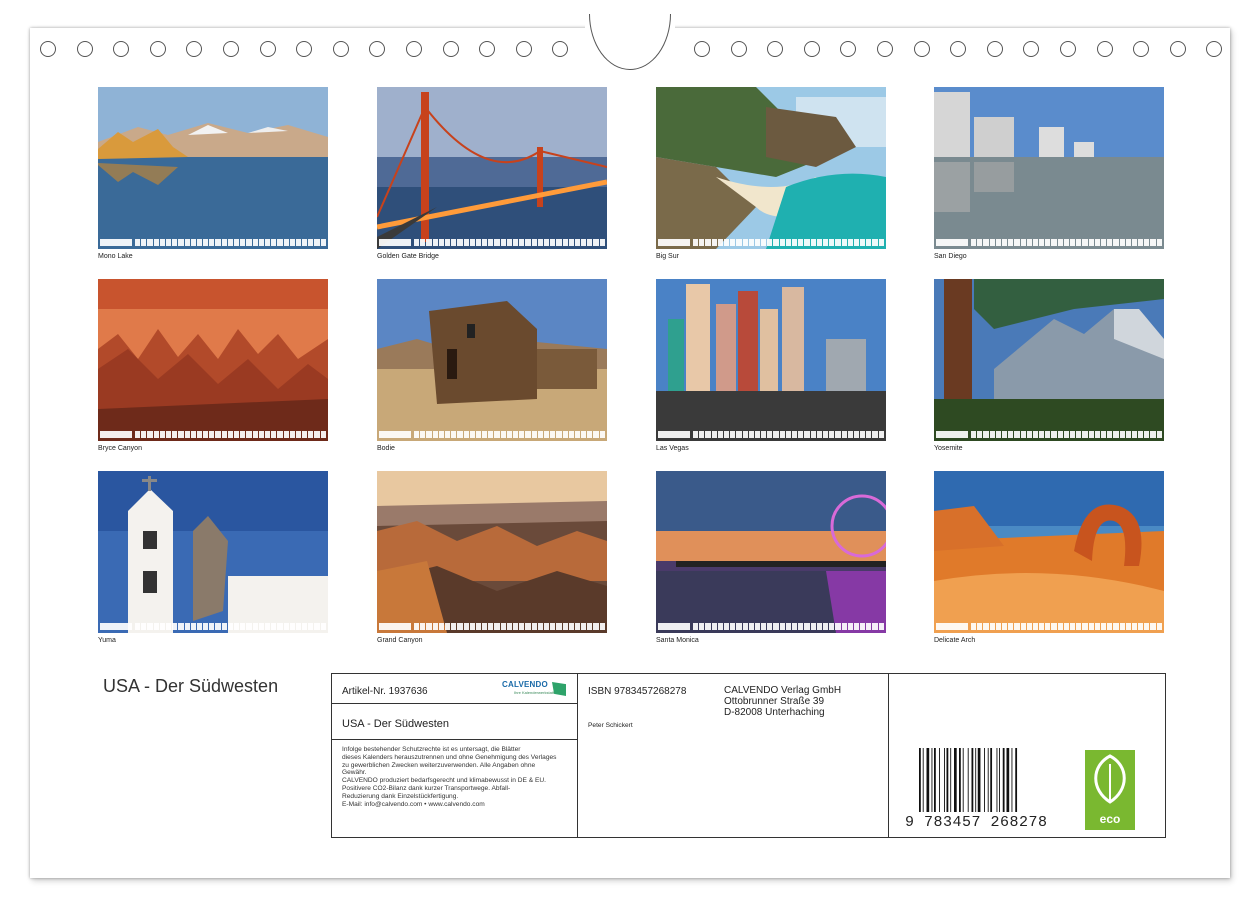  Describe the element at coordinates (771, 366) in the screenshot. I see `month-photo-tile: Las Vegas` at that location.